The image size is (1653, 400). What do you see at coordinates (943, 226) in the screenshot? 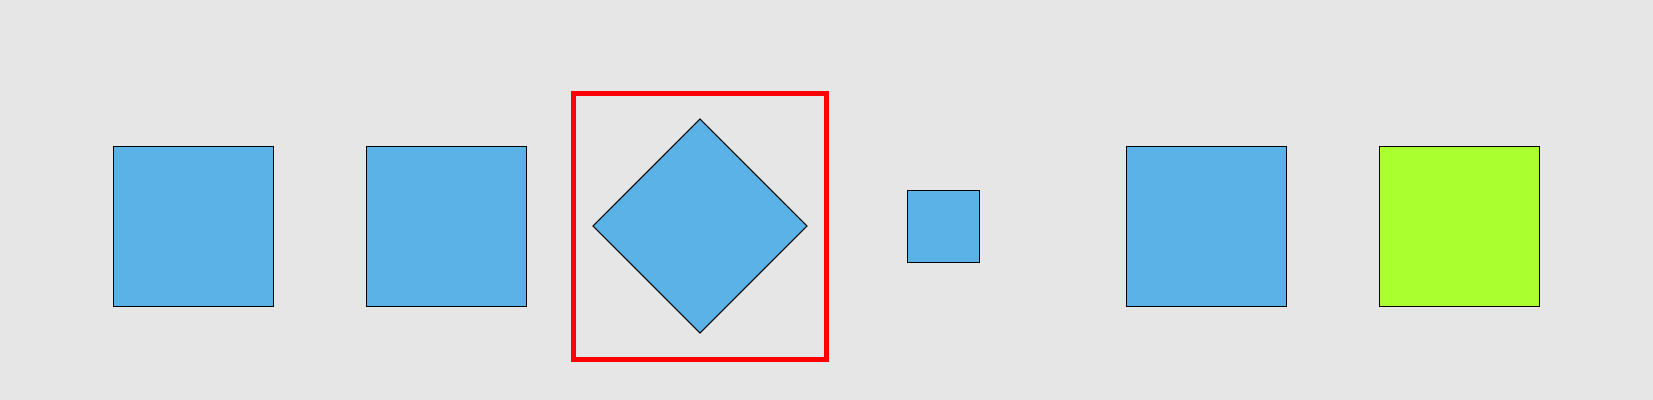
I see `small-blue-square` at bounding box center [943, 226].